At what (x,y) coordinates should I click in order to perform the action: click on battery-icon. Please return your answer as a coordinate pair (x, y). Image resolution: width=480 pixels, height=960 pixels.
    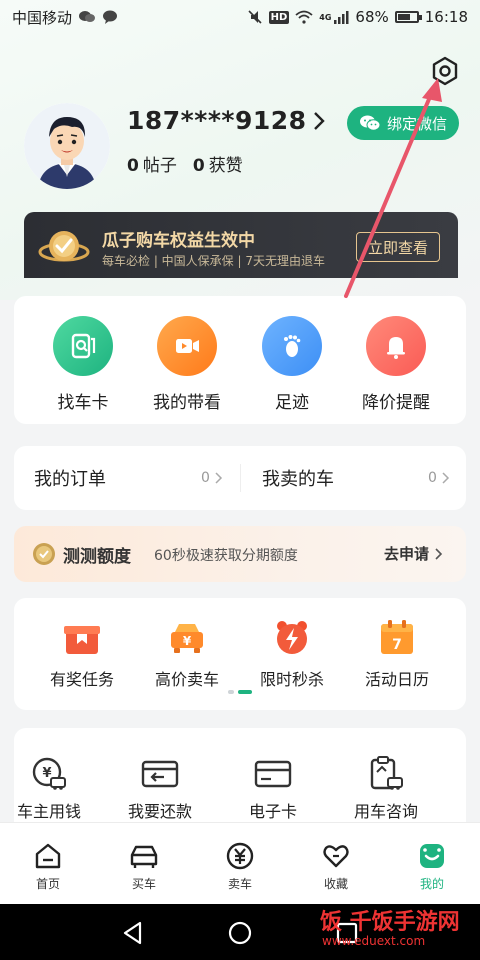
    Looking at the image, I should click on (408, 17).